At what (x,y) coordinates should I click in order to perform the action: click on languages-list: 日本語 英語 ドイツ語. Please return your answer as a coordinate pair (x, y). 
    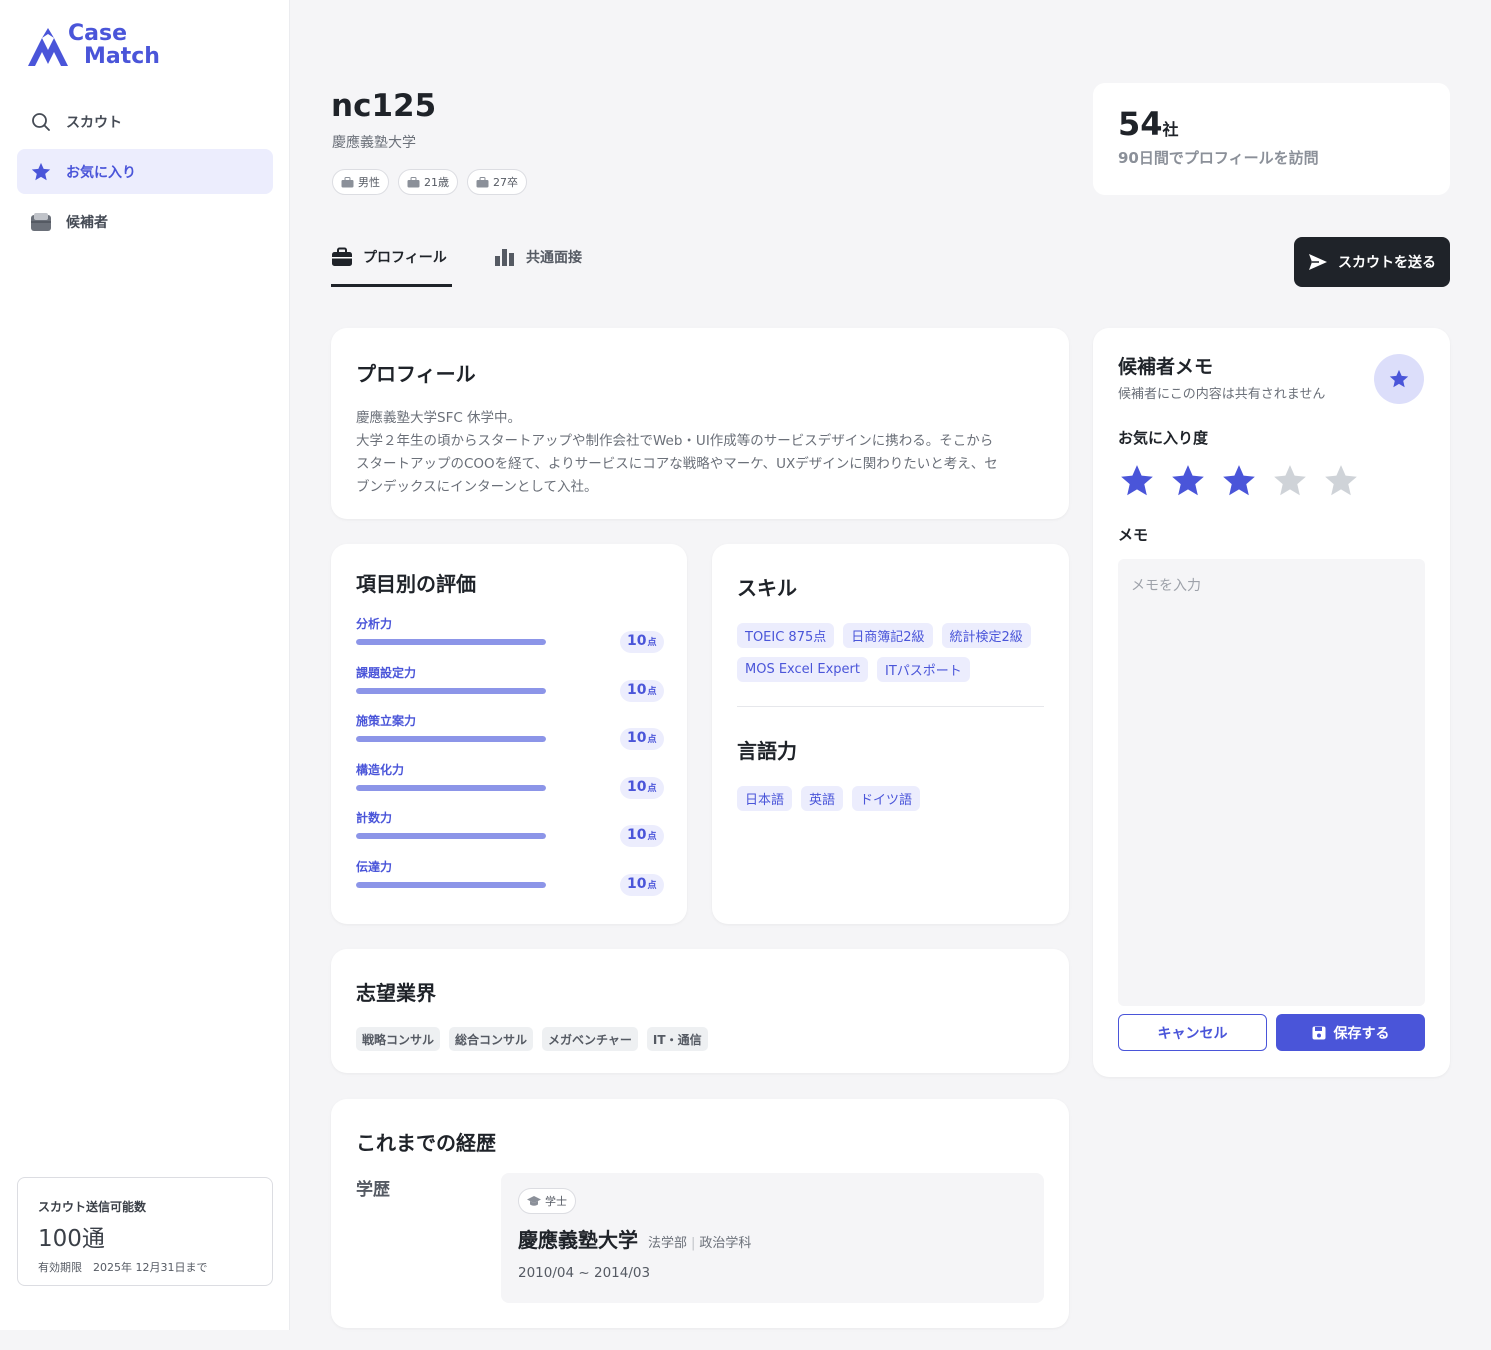
    Looking at the image, I should click on (890, 798).